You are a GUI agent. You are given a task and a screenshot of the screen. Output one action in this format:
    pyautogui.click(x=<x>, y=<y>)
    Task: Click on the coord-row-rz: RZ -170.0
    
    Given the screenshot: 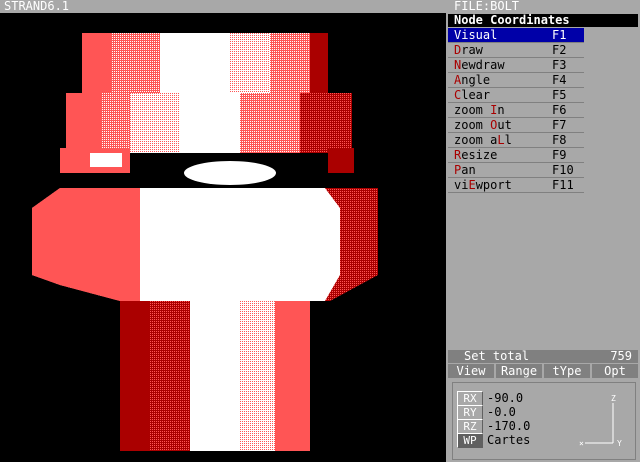 What is the action you would take?
    pyautogui.click(x=494, y=426)
    